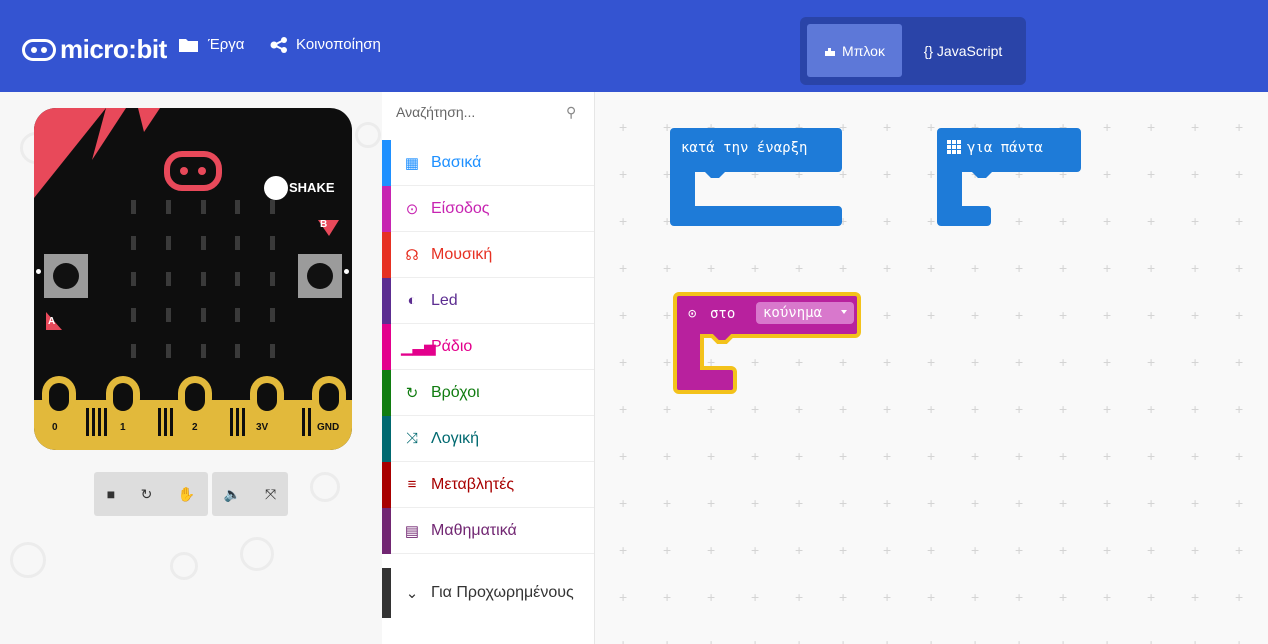 This screenshot has width=1268, height=644. What do you see at coordinates (768, 346) in the screenshot?
I see `on-gesture-block: ⊙ στο κούνημα` at bounding box center [768, 346].